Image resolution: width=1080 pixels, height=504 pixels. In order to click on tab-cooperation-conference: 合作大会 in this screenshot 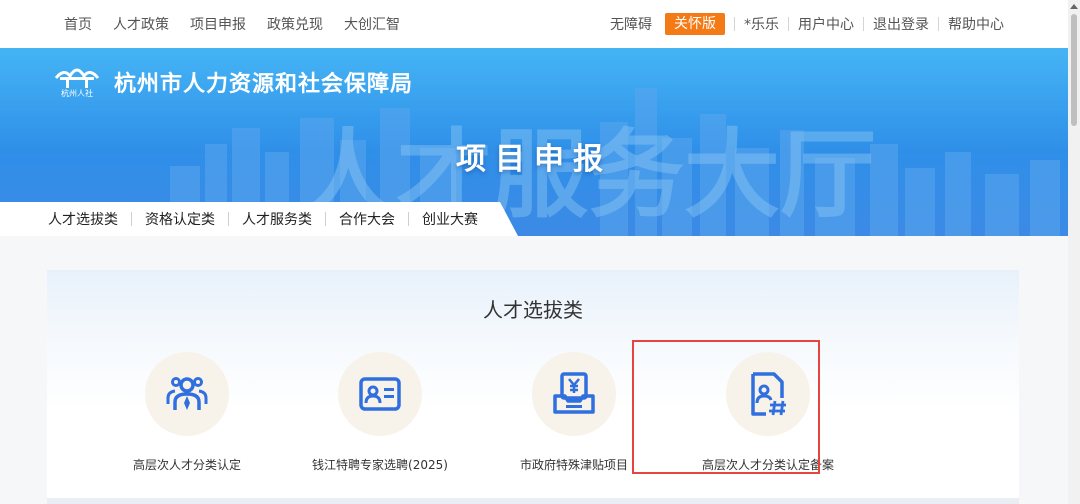, I will do `click(367, 219)`.